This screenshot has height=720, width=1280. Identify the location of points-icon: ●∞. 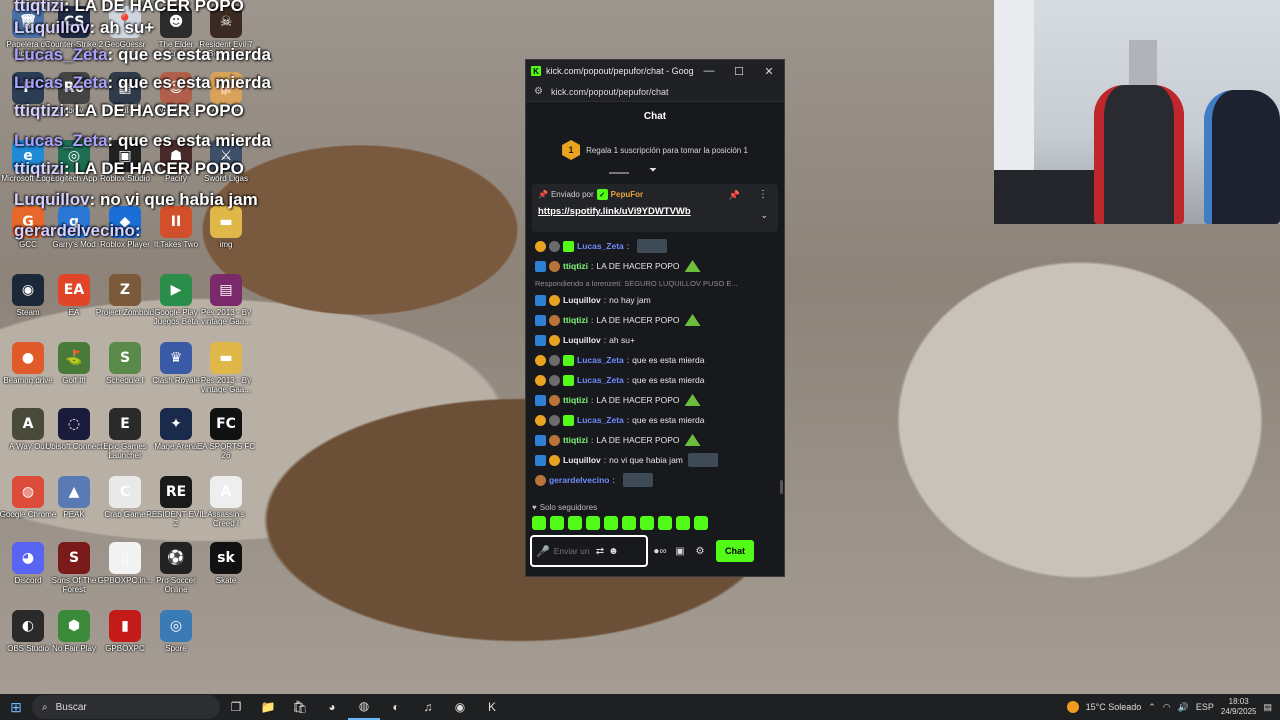
(660, 551).